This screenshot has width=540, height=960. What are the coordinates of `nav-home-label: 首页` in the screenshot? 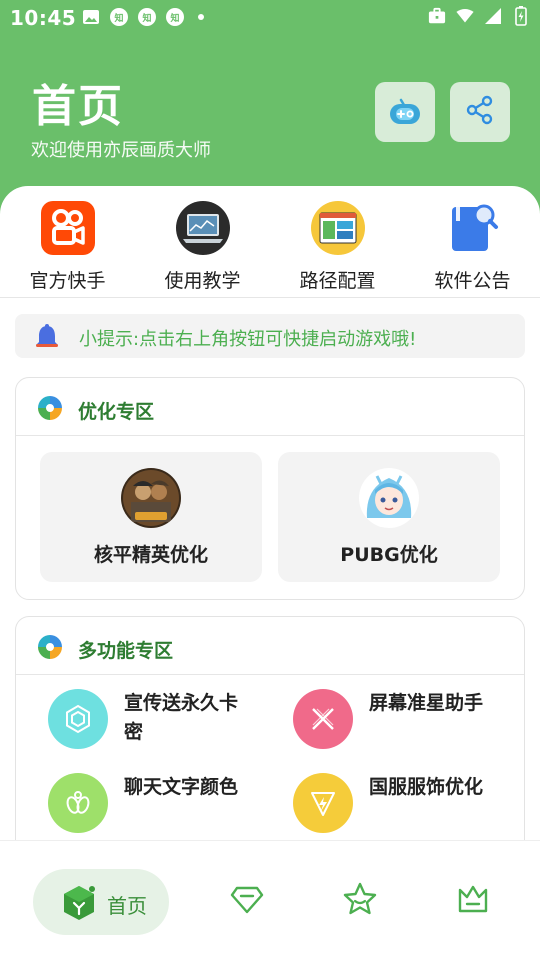 It's located at (127, 906).